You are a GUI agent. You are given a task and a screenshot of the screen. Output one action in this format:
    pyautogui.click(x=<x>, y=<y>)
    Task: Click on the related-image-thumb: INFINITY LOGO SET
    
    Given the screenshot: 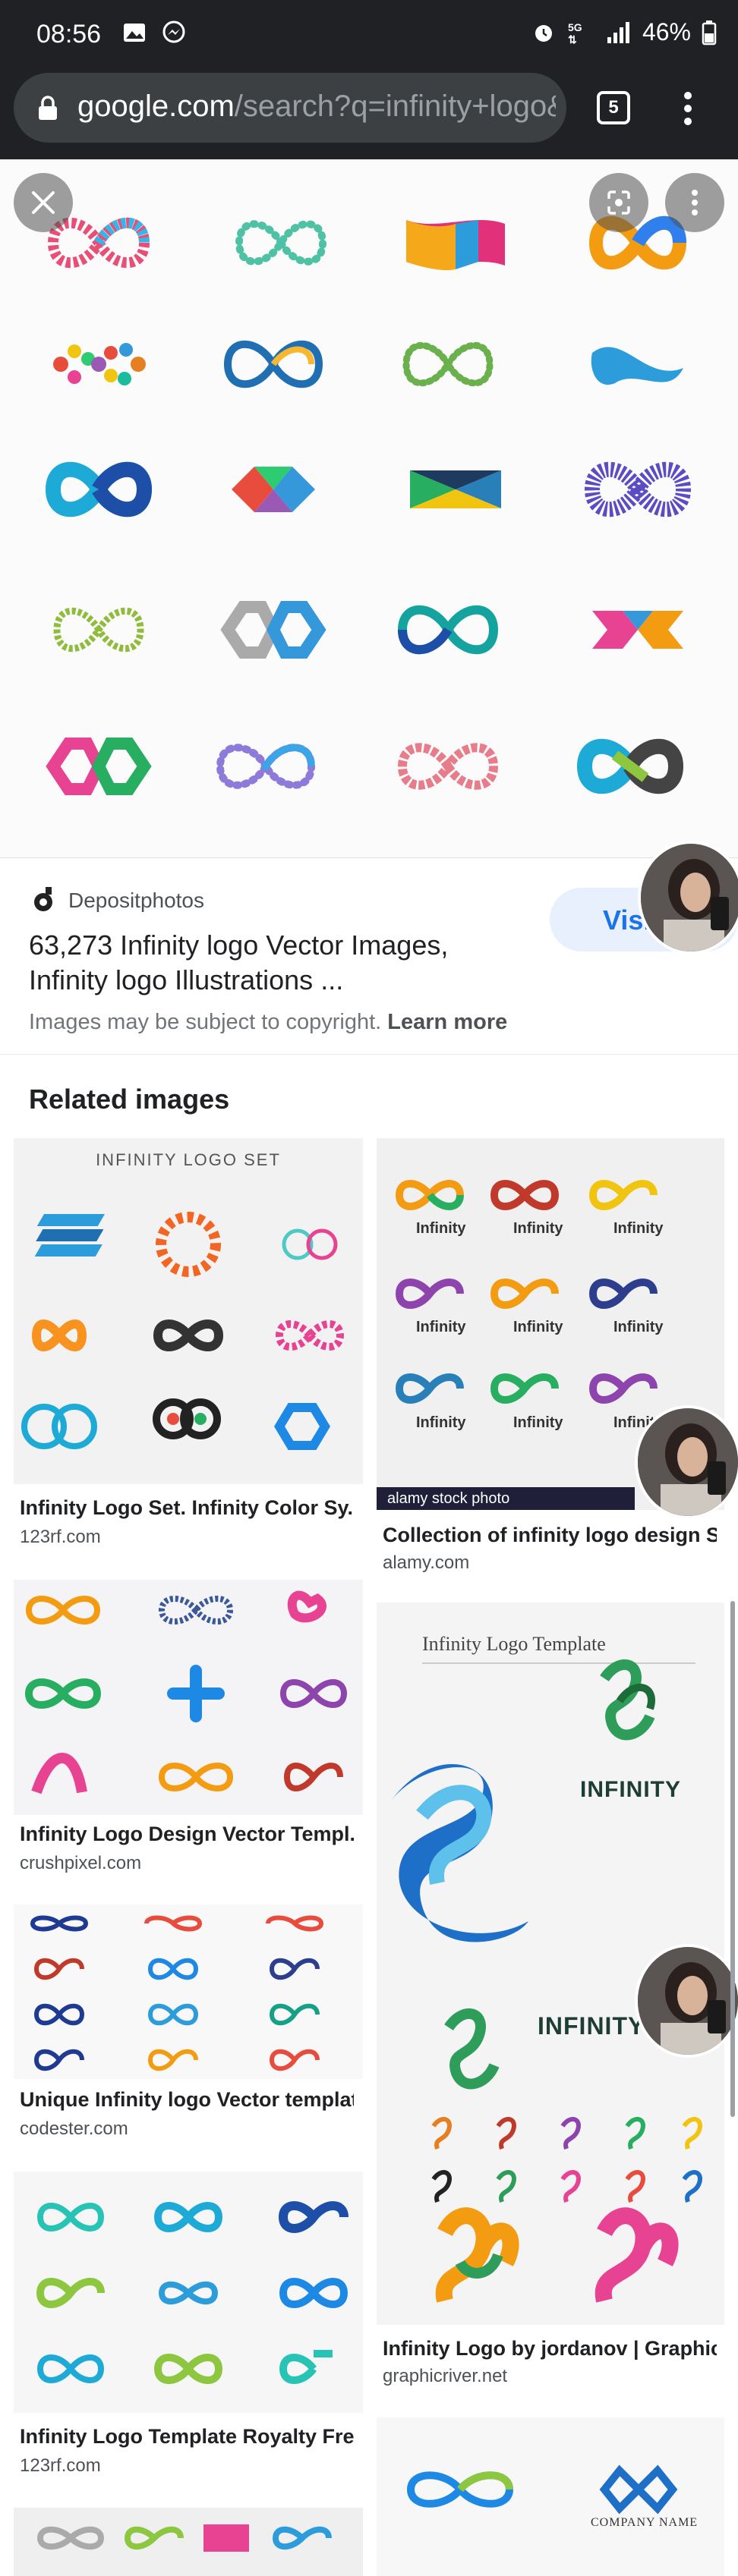 What is the action you would take?
    pyautogui.click(x=189, y=1311)
    